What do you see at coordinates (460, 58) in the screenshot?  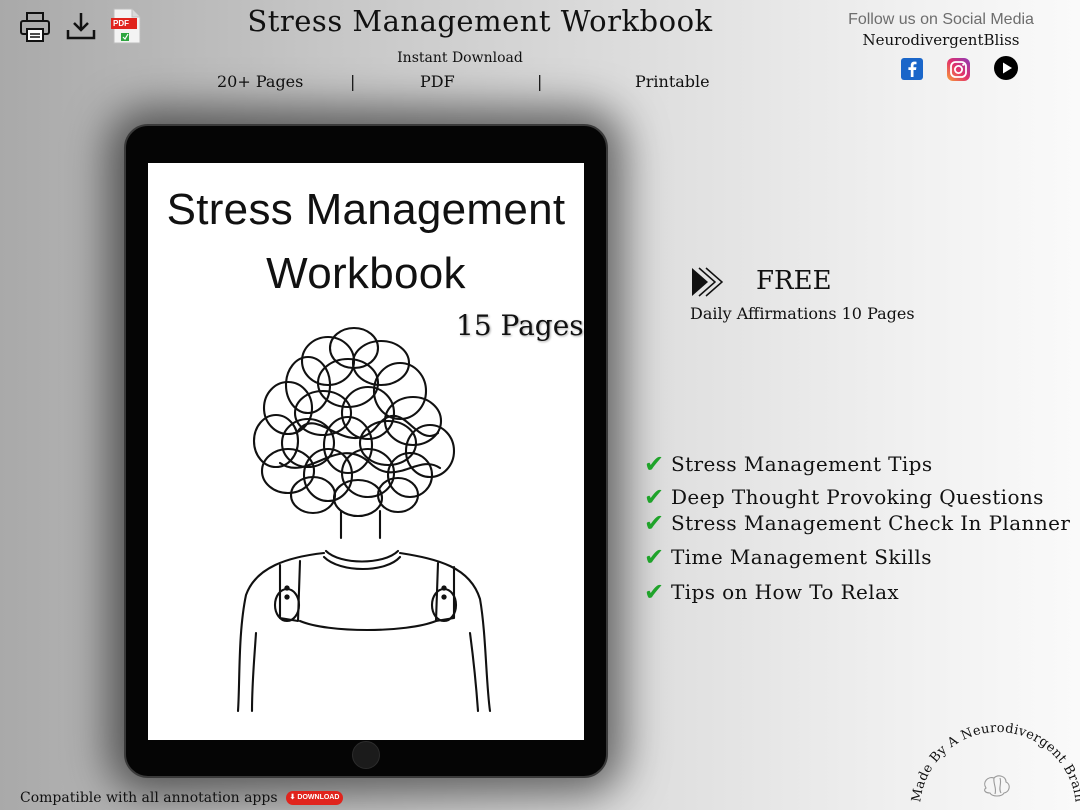 I see `instant-download-label: Instant Download` at bounding box center [460, 58].